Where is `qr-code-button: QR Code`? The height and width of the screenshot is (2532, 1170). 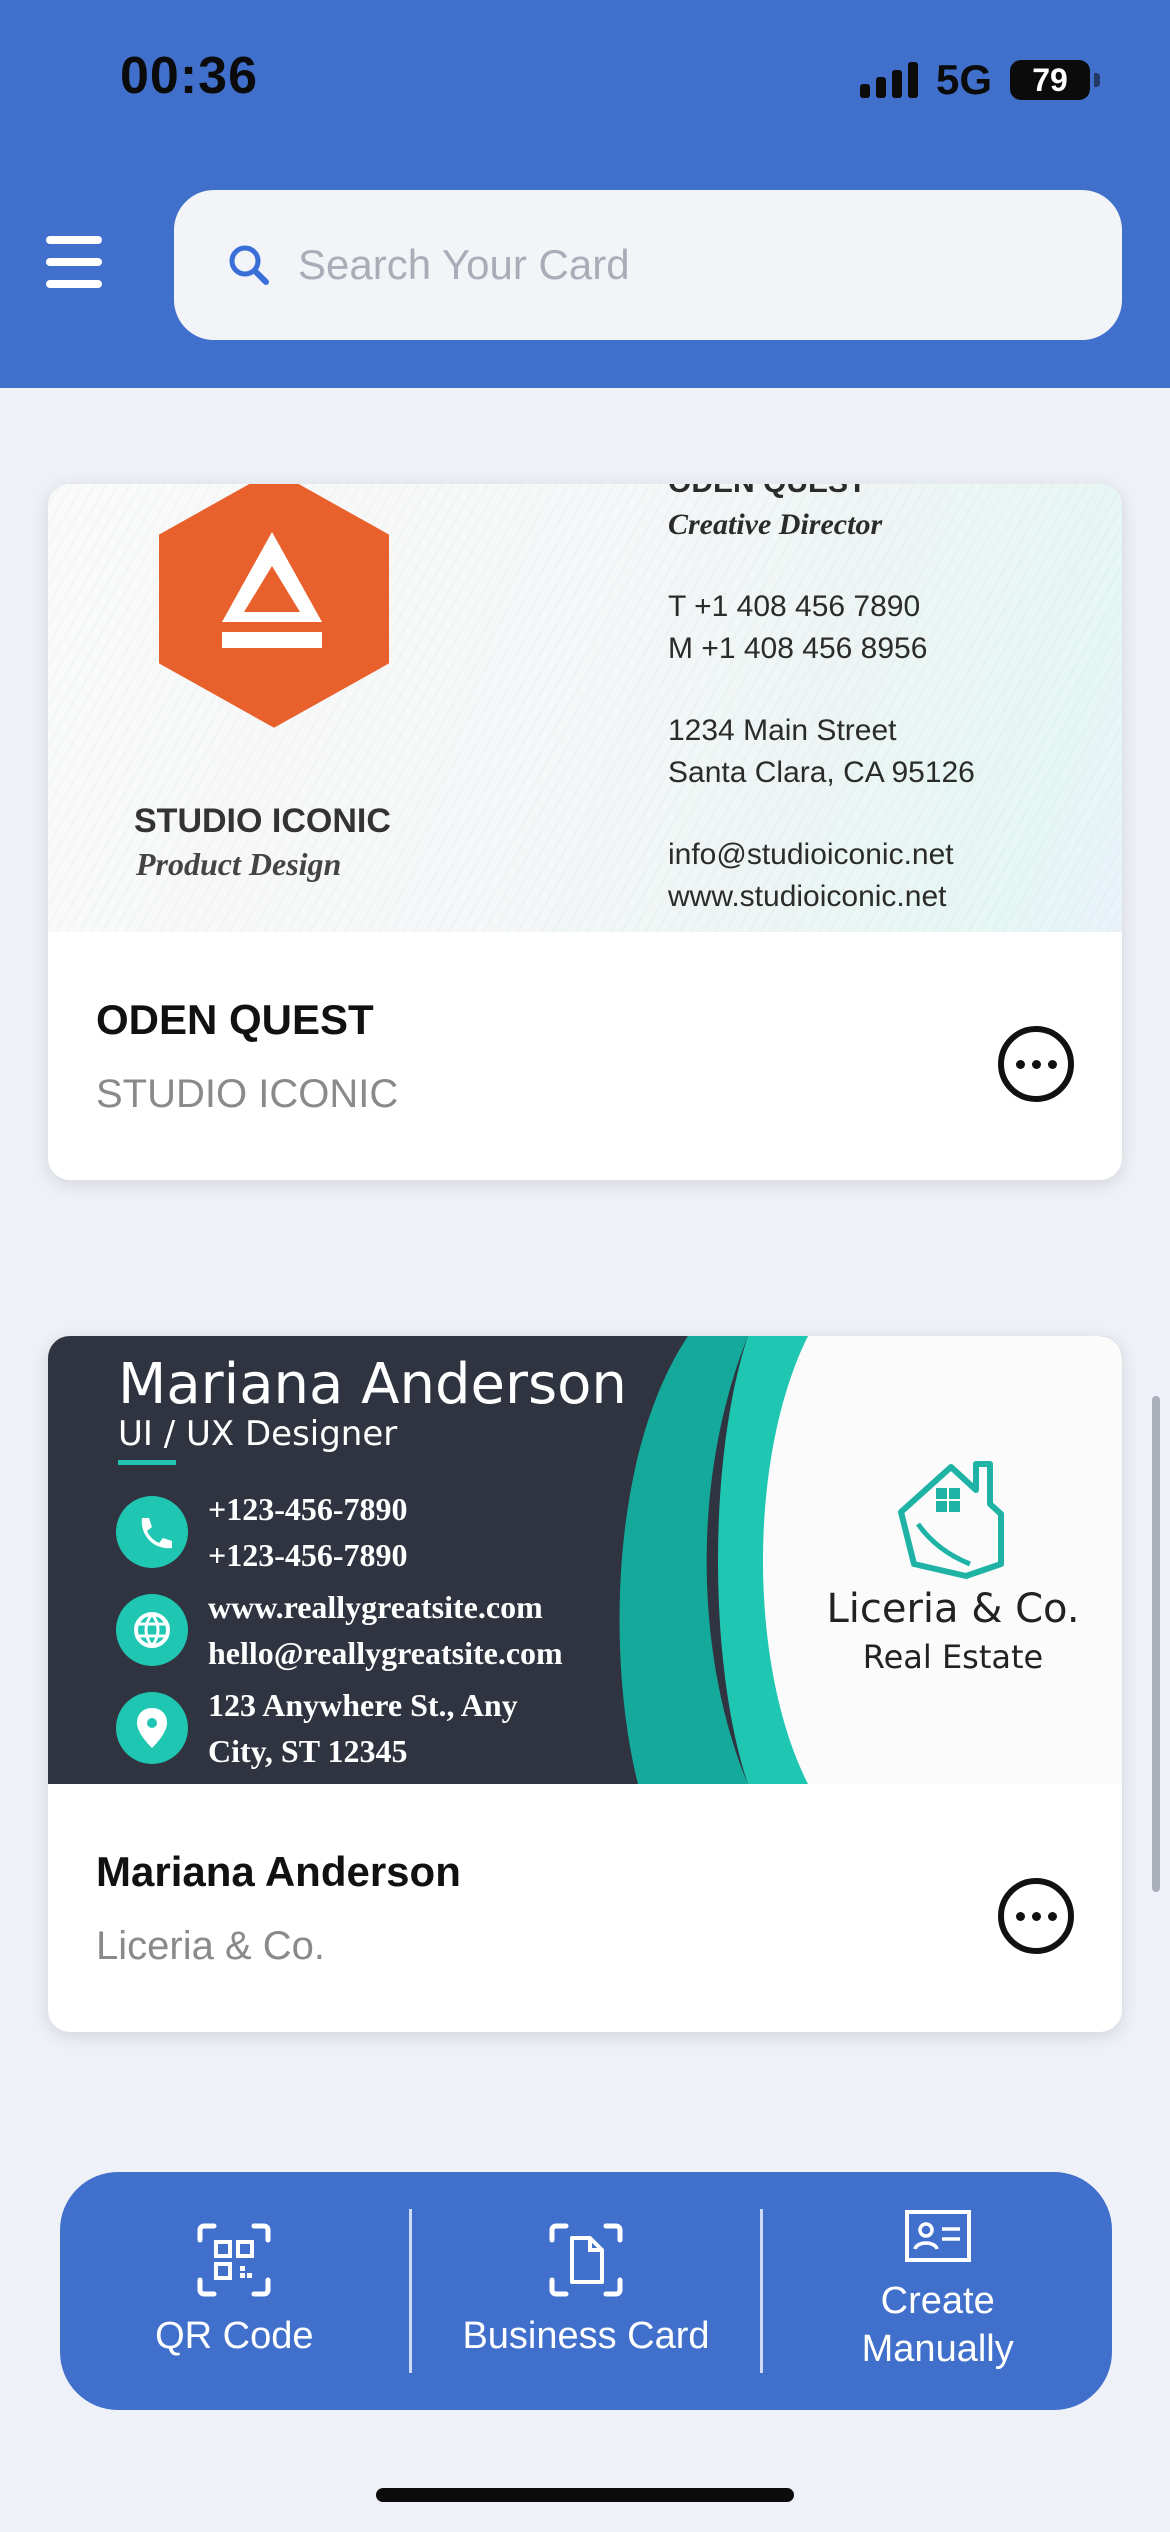
qr-code-button: QR Code is located at coordinates (234, 2291).